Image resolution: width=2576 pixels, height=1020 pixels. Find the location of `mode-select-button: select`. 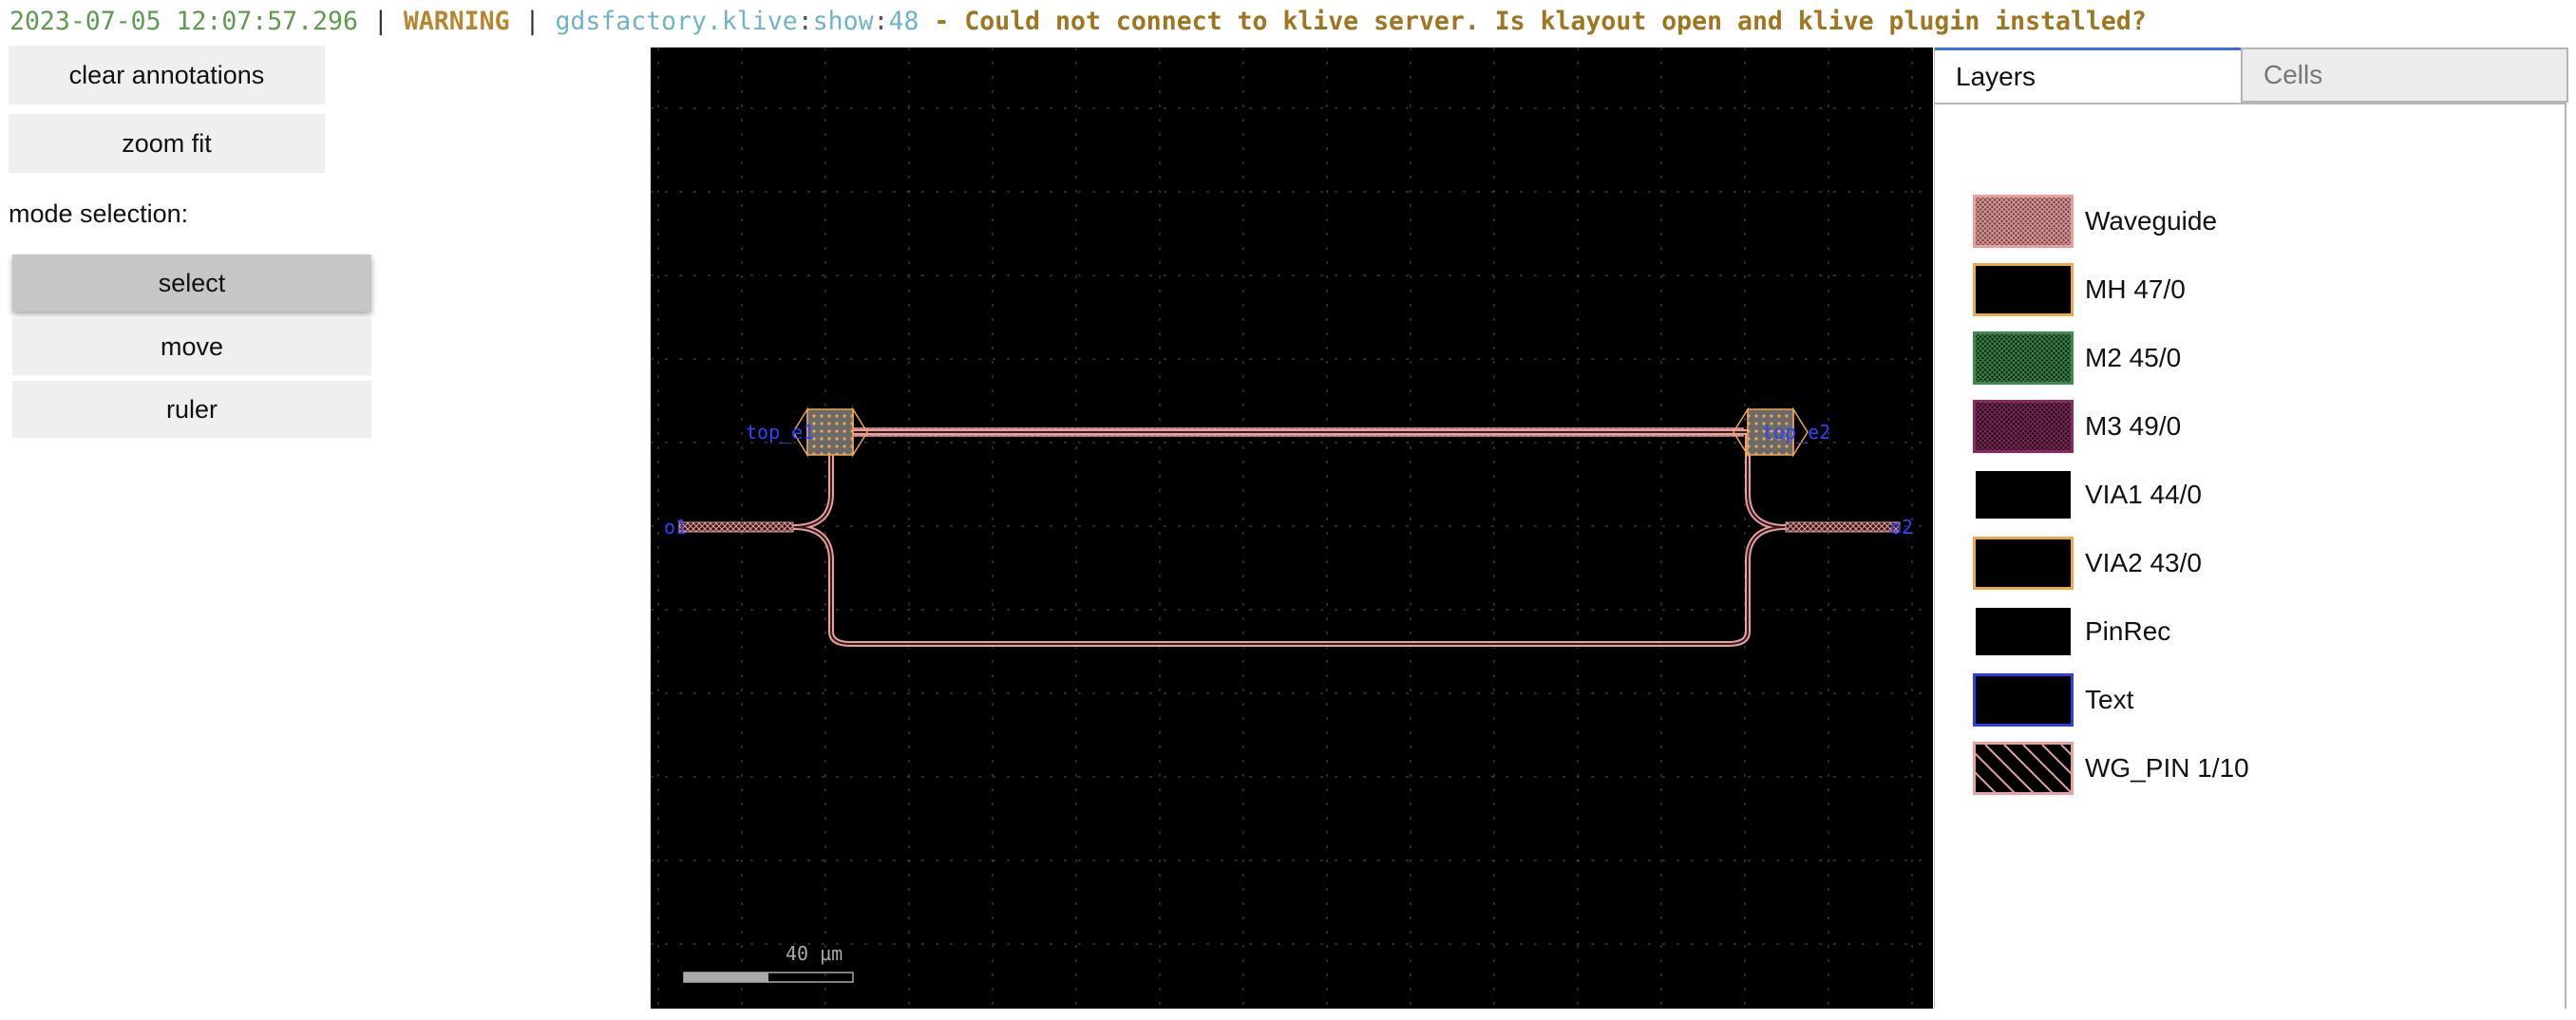

mode-select-button: select is located at coordinates (191, 283).